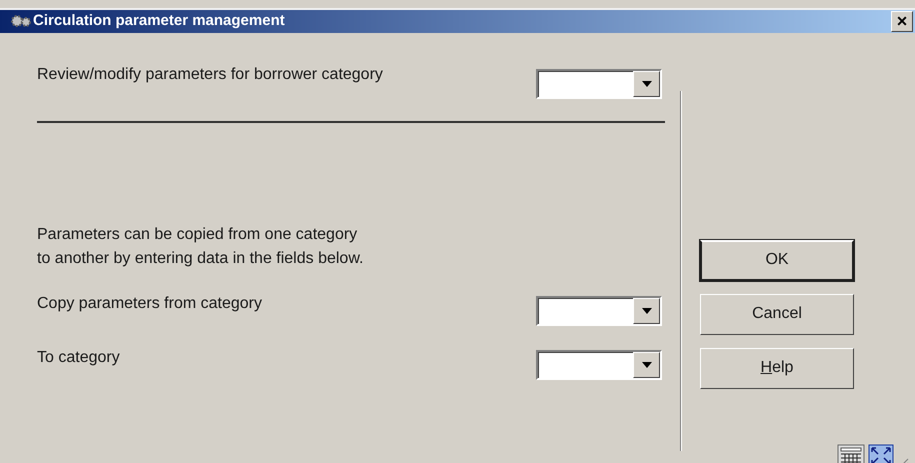 This screenshot has width=915, height=463. I want to click on window-title: Circulation parameter management, so click(159, 21).